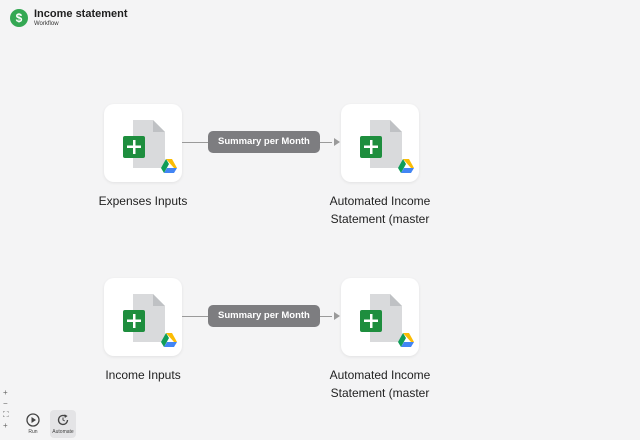 The height and width of the screenshot is (440, 640). I want to click on run-button: Run, so click(33, 424).